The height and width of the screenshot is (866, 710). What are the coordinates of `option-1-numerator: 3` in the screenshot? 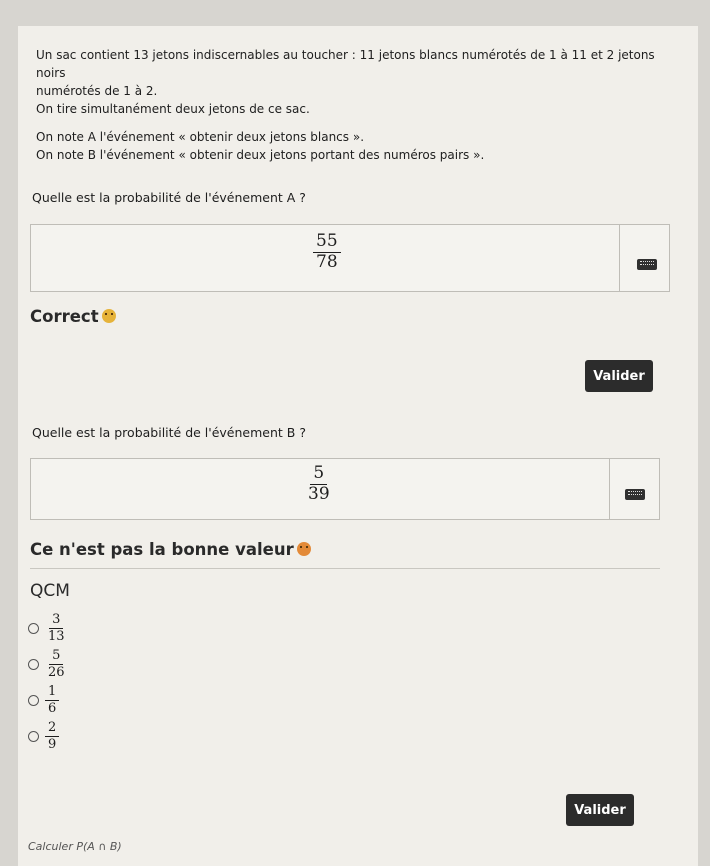 It's located at (56, 621).